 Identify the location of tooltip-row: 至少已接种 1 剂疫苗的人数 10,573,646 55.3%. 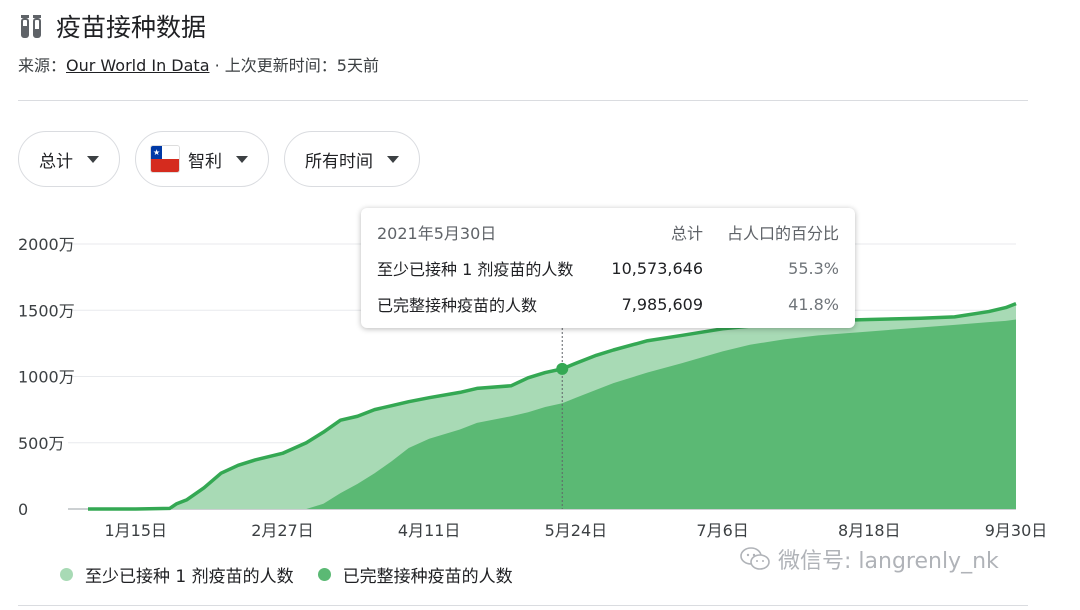
(608, 268).